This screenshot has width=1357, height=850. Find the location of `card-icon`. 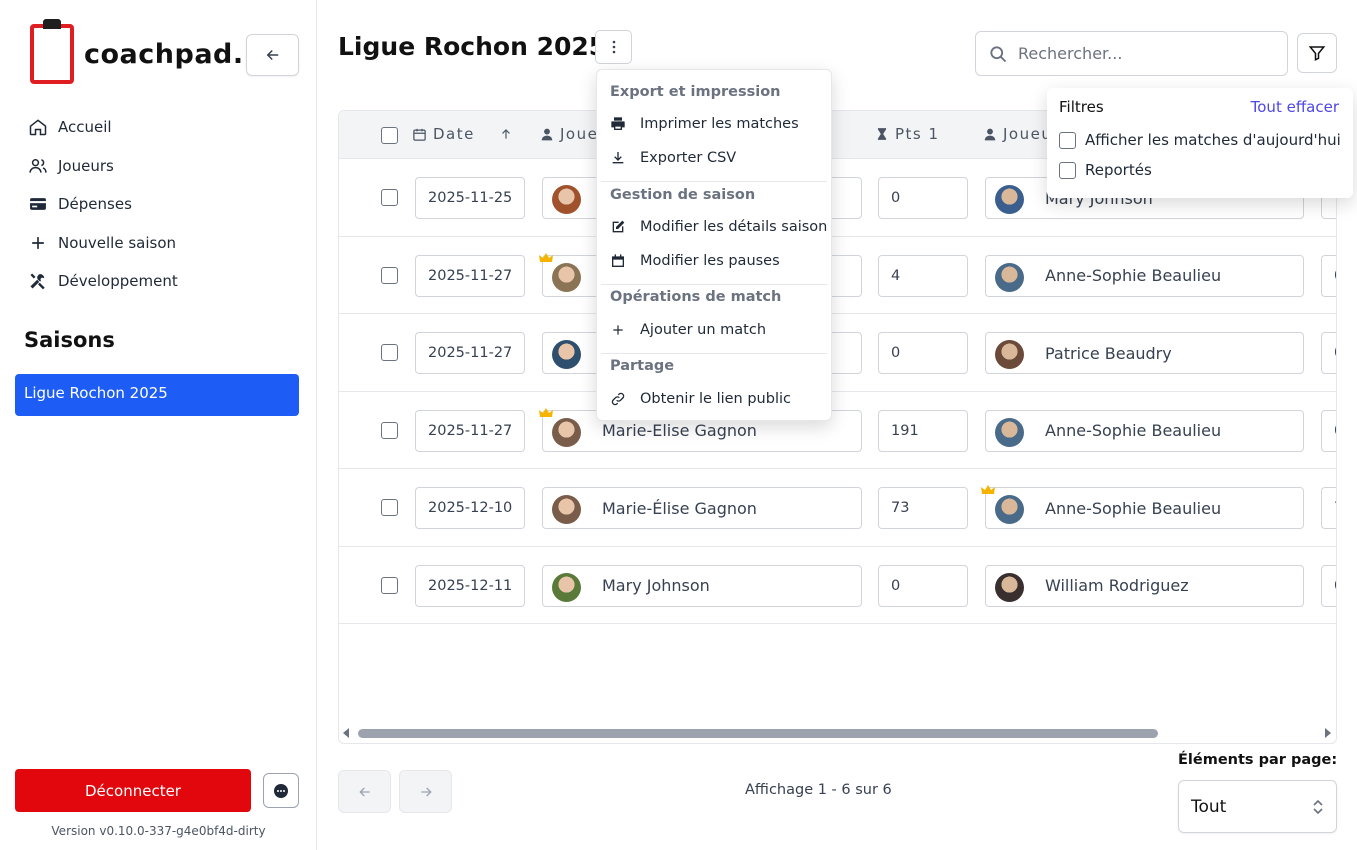

card-icon is located at coordinates (38, 204).